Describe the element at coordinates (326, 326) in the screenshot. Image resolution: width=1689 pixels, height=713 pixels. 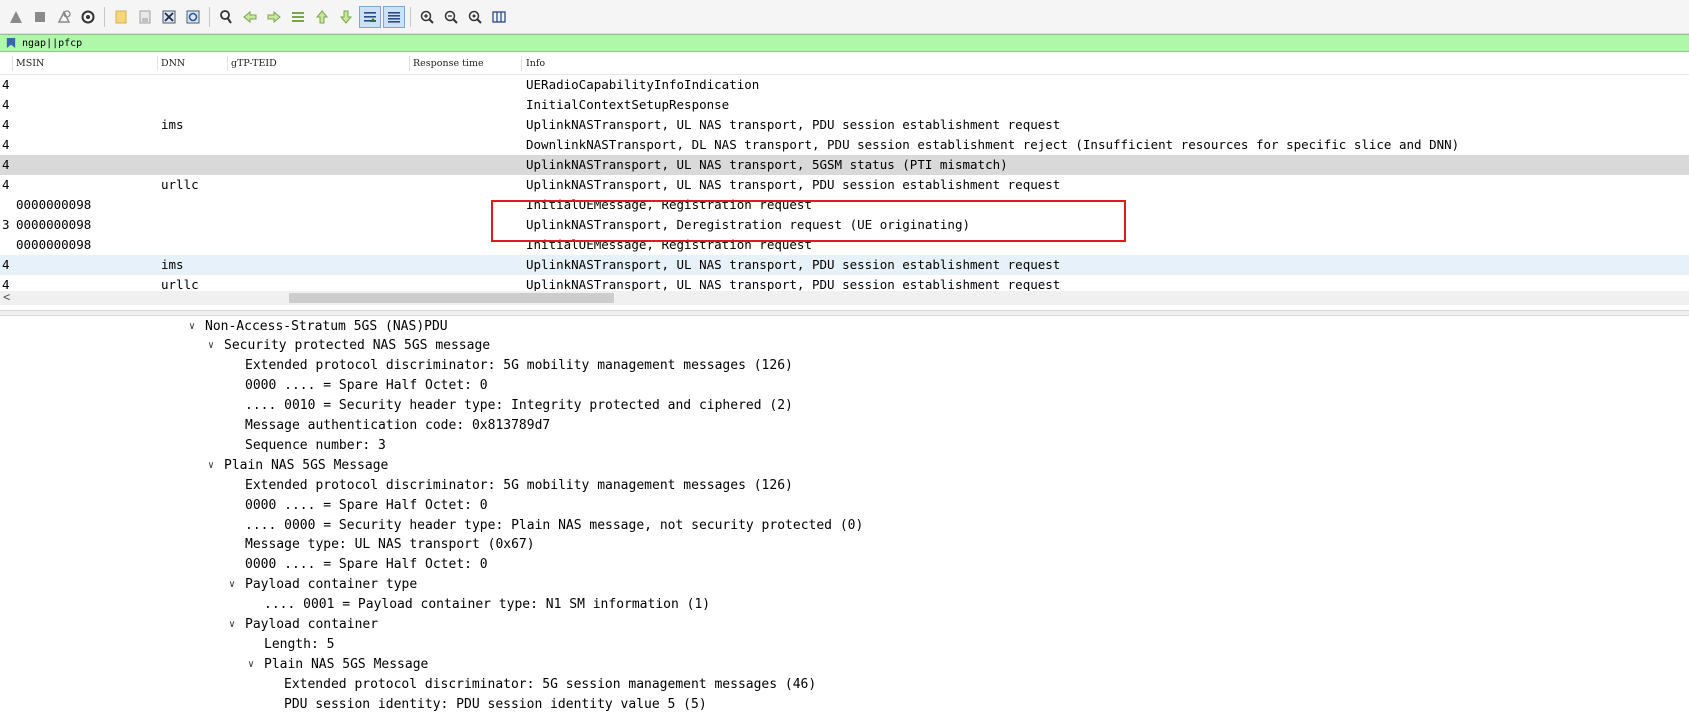
I see `tree-text: Non-Access-Stratum 5GS (NAS)PDU` at that location.